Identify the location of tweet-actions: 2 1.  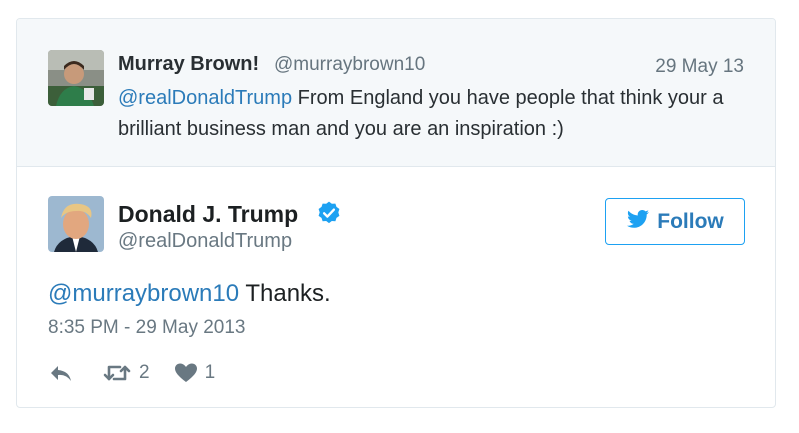
(131, 373).